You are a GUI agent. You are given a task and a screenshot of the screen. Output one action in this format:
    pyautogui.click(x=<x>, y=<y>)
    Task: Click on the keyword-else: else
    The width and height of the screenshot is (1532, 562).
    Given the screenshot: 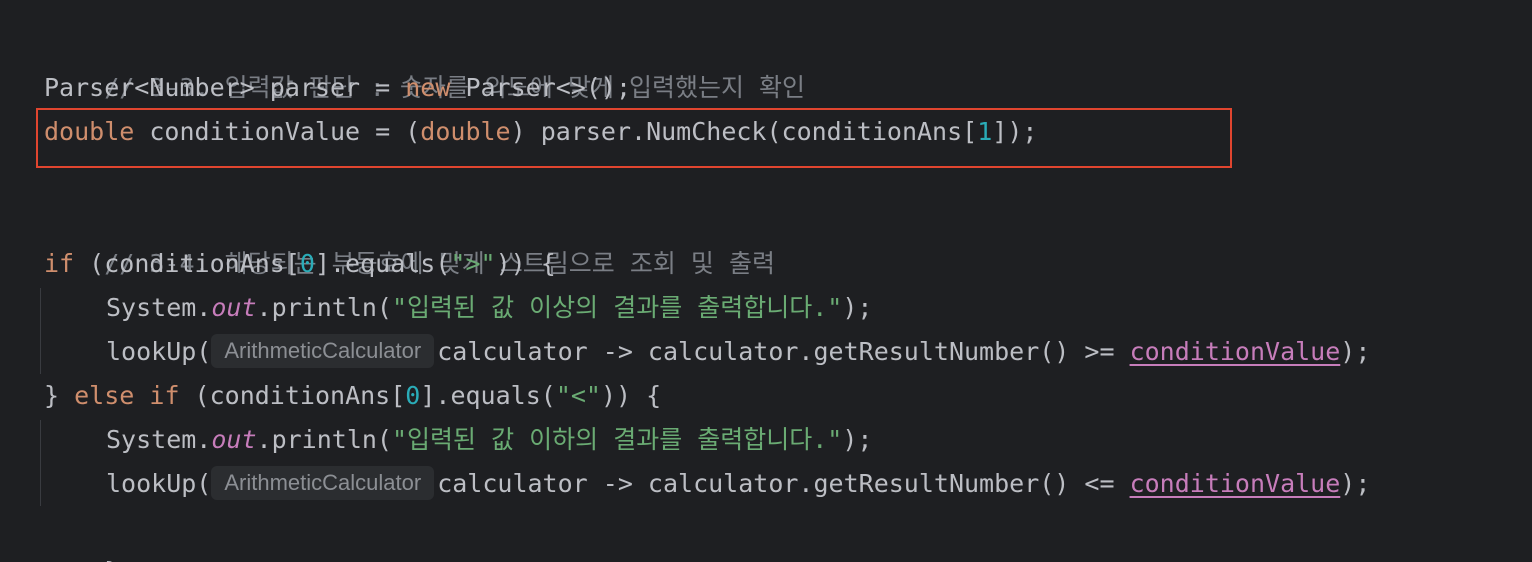 What is the action you would take?
    pyautogui.click(x=104, y=395)
    